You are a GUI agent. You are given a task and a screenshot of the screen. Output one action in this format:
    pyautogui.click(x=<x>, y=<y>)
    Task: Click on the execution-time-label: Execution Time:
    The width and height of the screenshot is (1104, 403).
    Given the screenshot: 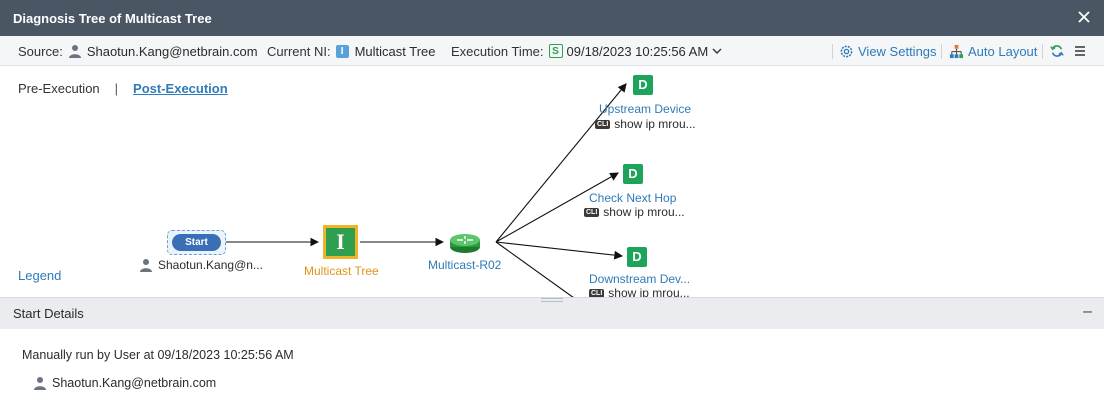 What is the action you would take?
    pyautogui.click(x=497, y=51)
    